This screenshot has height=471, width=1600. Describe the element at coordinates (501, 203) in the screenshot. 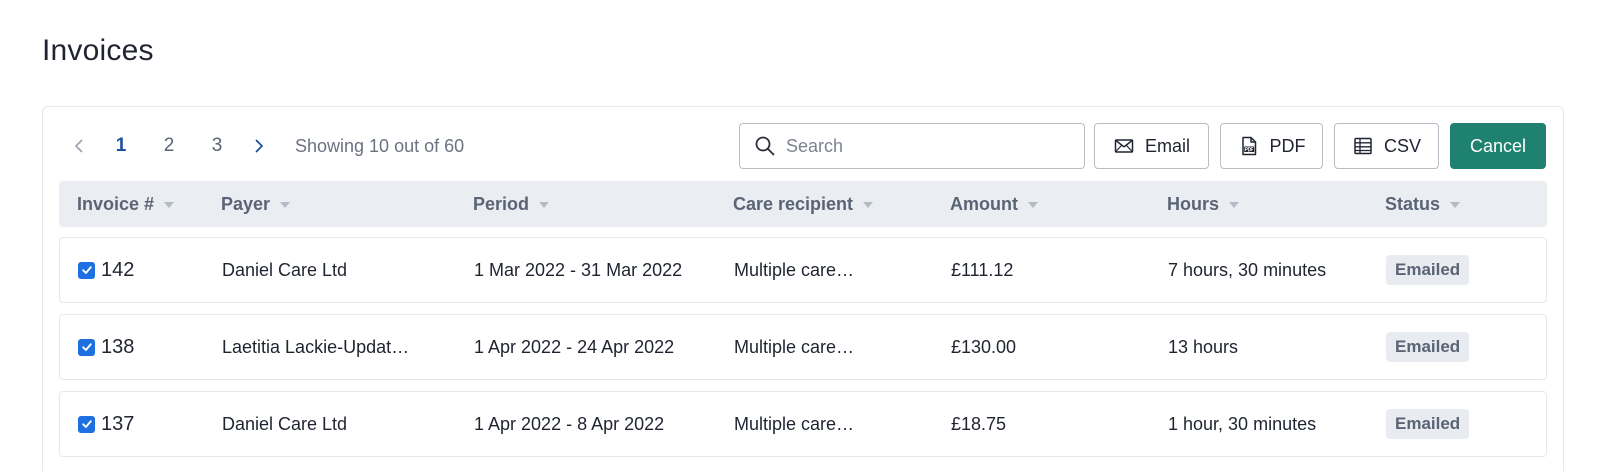

I see `column-header-label: Period` at that location.